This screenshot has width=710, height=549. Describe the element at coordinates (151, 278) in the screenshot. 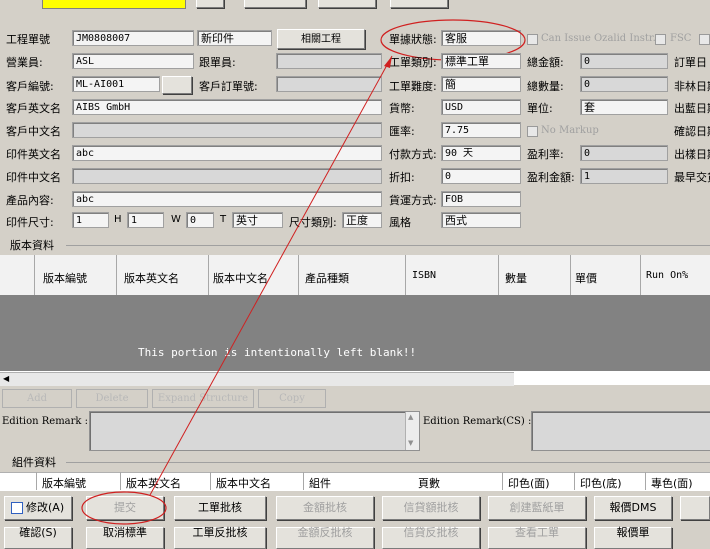

I see `edition-header-cell: 版本英文名` at that location.